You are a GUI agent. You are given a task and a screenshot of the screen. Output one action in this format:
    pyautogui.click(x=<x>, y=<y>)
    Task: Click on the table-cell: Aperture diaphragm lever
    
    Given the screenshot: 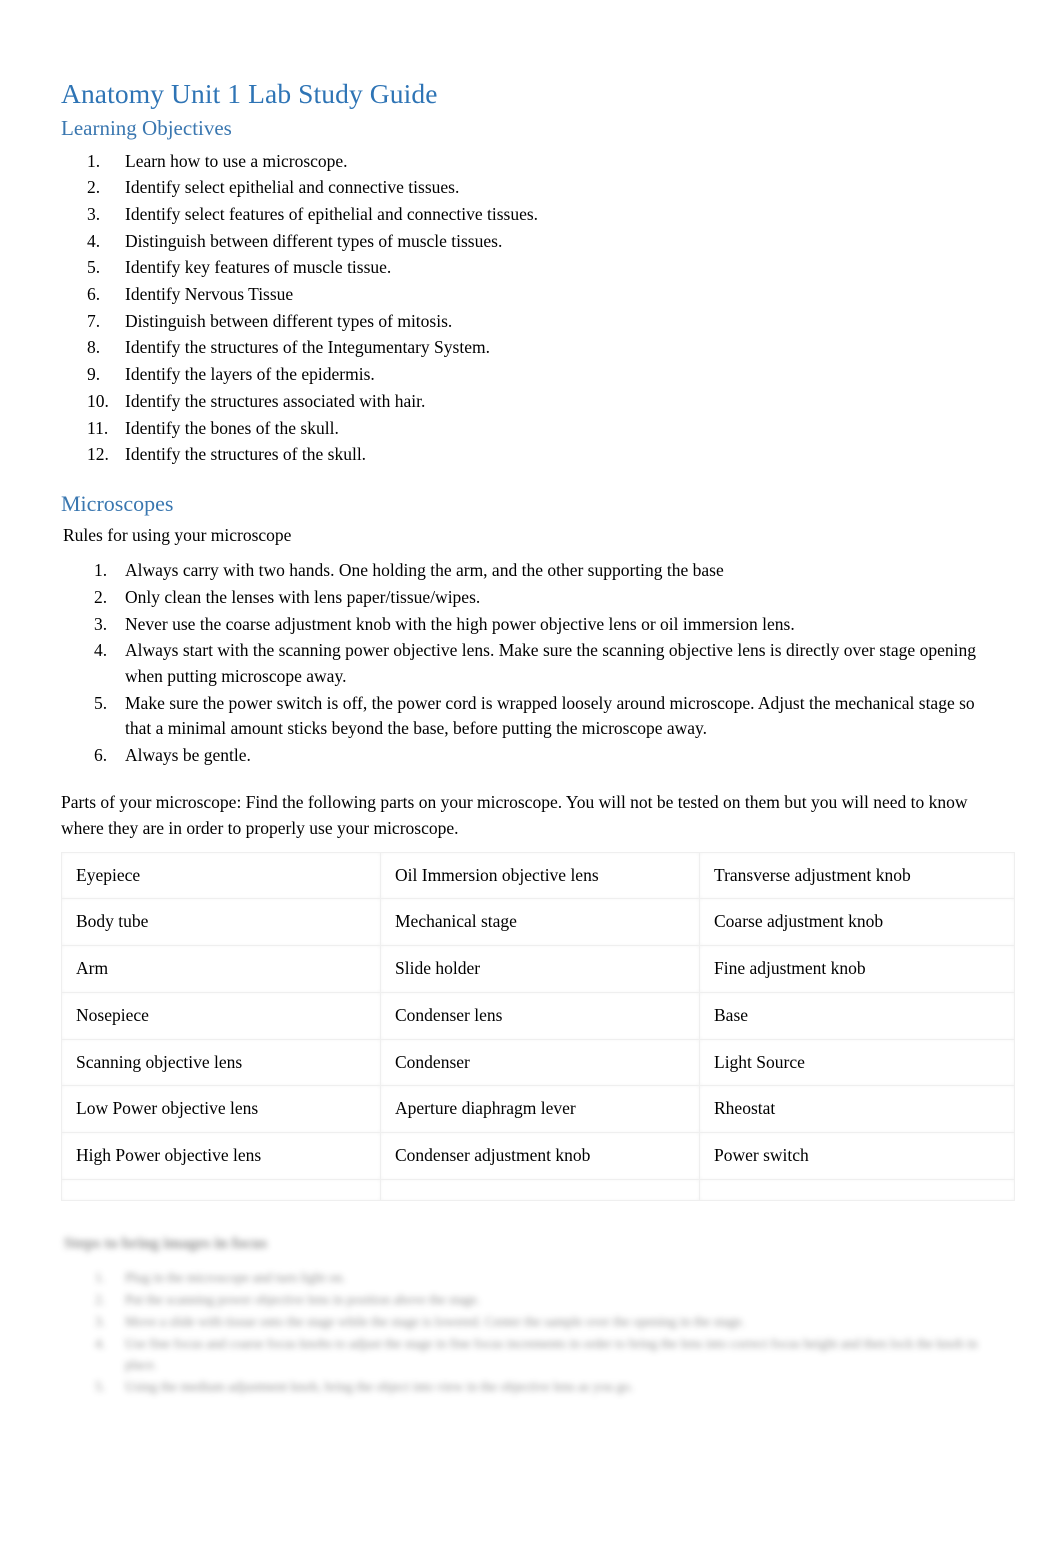 What is the action you would take?
    pyautogui.click(x=540, y=1109)
    